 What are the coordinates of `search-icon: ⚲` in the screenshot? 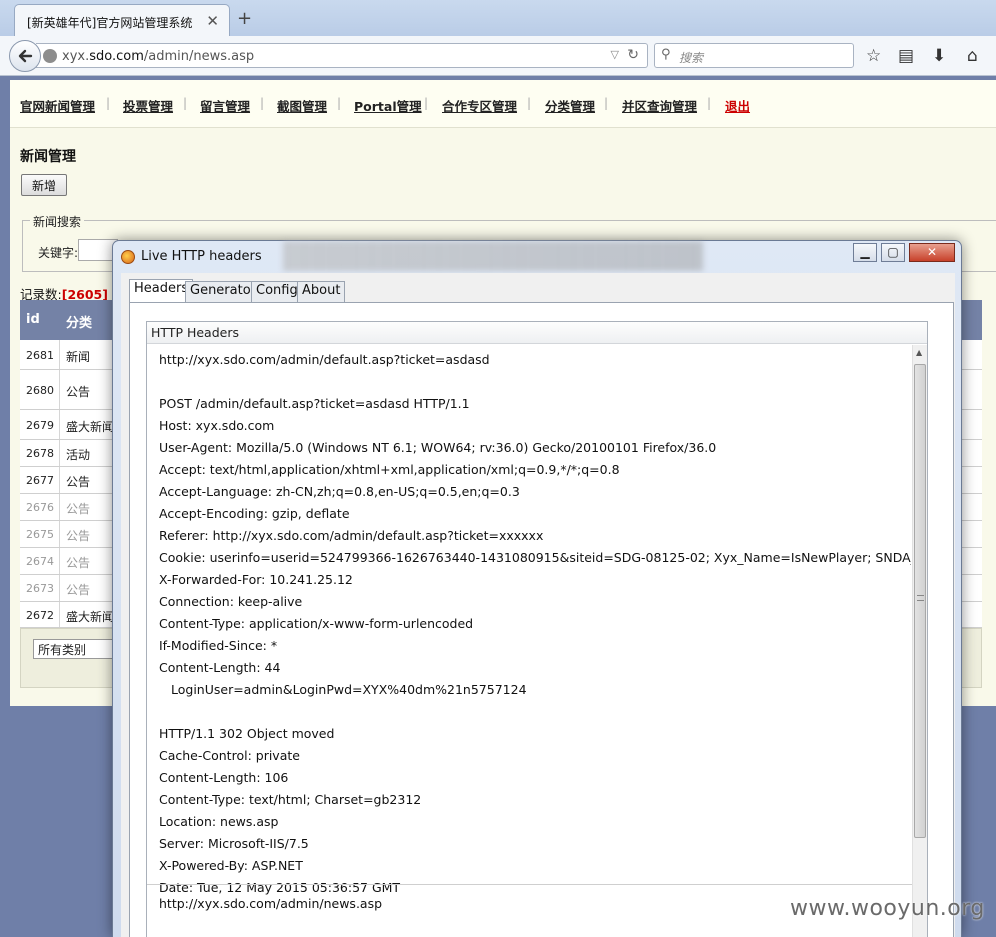 It's located at (666, 54).